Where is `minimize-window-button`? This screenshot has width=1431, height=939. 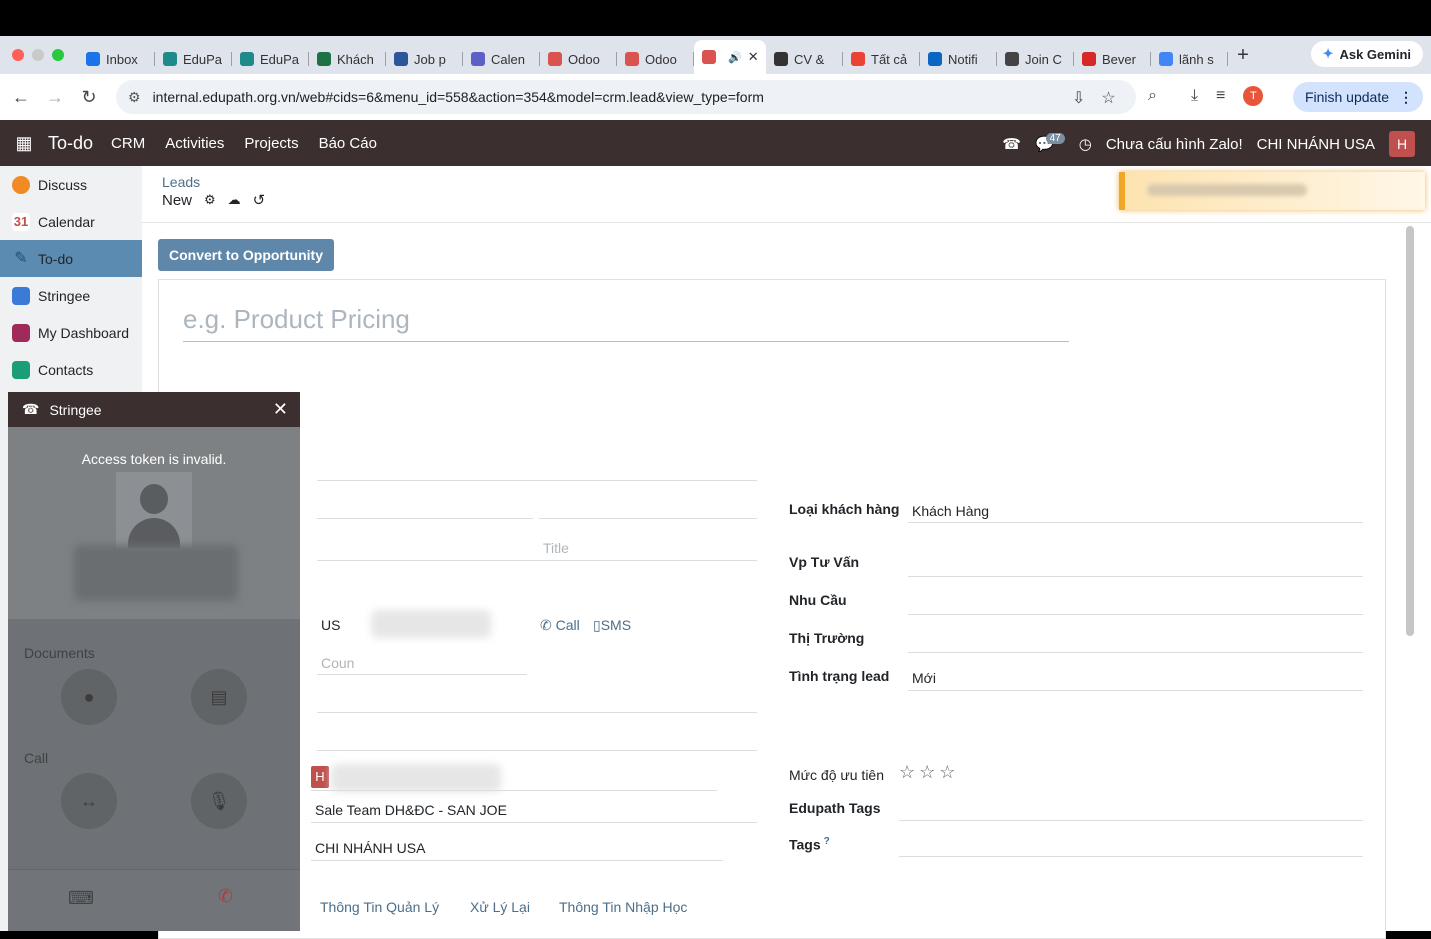 minimize-window-button is located at coordinates (38, 55).